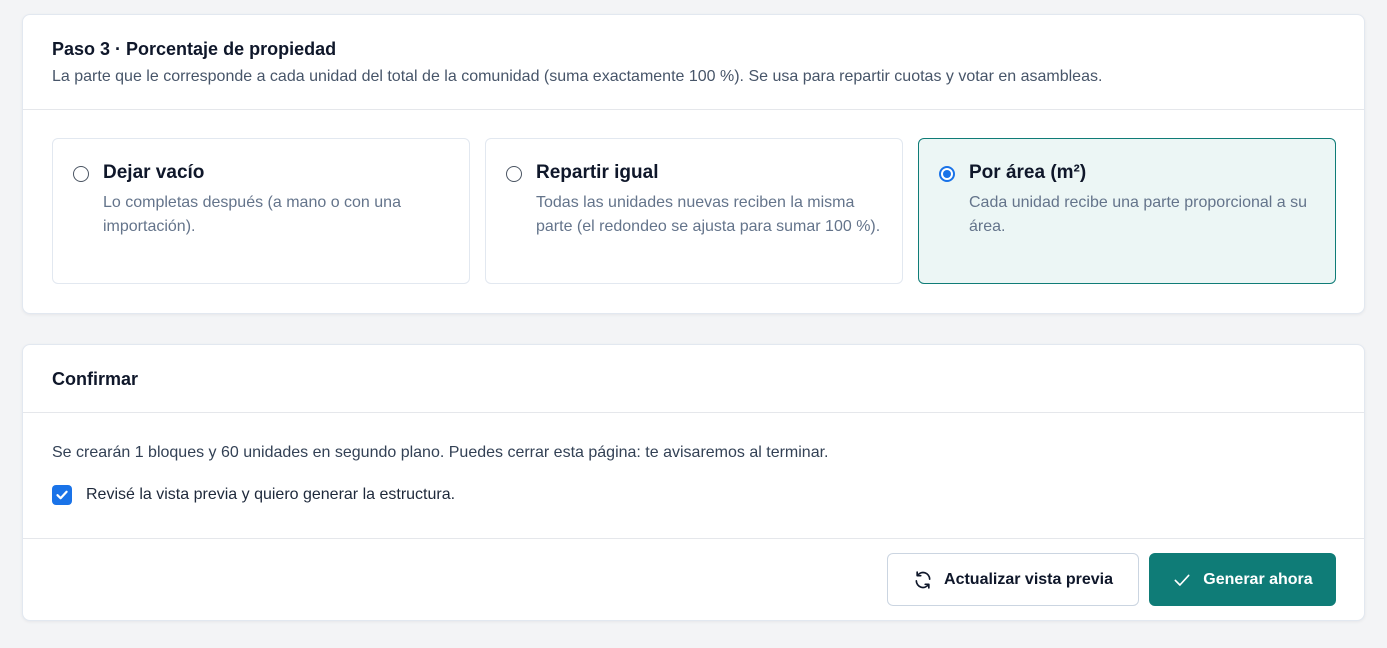  I want to click on generate-now-button: Generar ahora, so click(1242, 579).